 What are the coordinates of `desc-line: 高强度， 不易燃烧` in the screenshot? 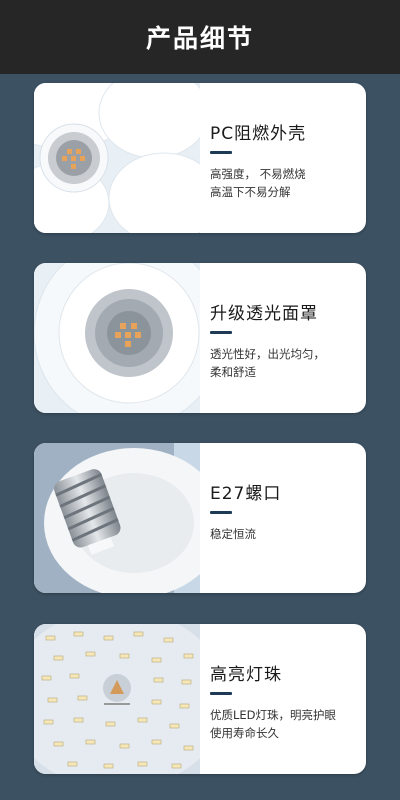 It's located at (258, 174).